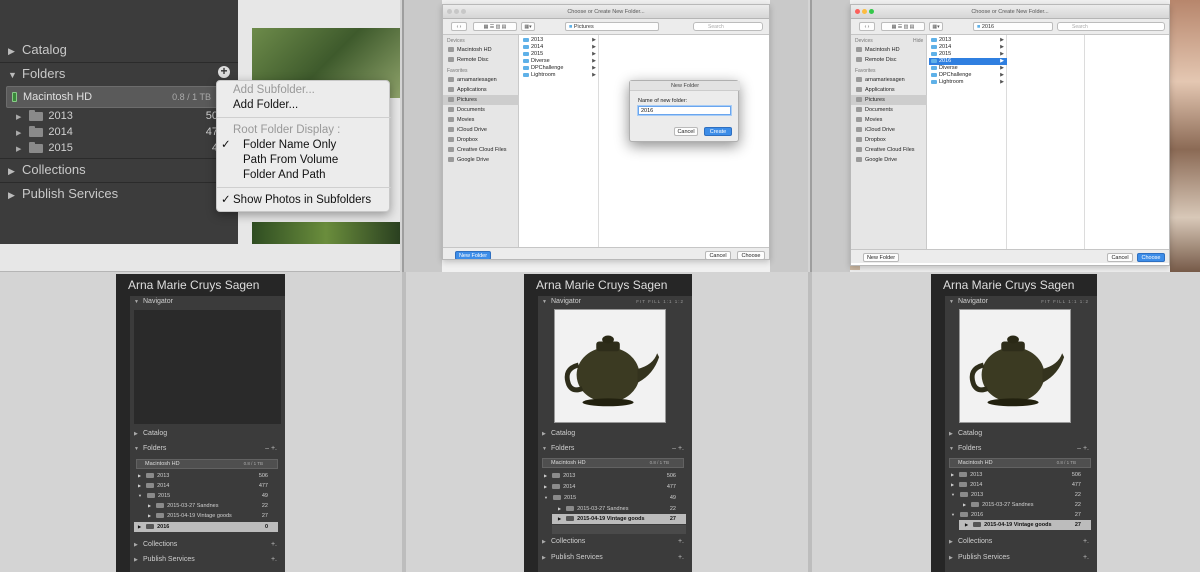 This screenshot has width=1200, height=572. Describe the element at coordinates (304, 160) in the screenshot. I see `menu-path-from-volume: Path From Volume` at that location.